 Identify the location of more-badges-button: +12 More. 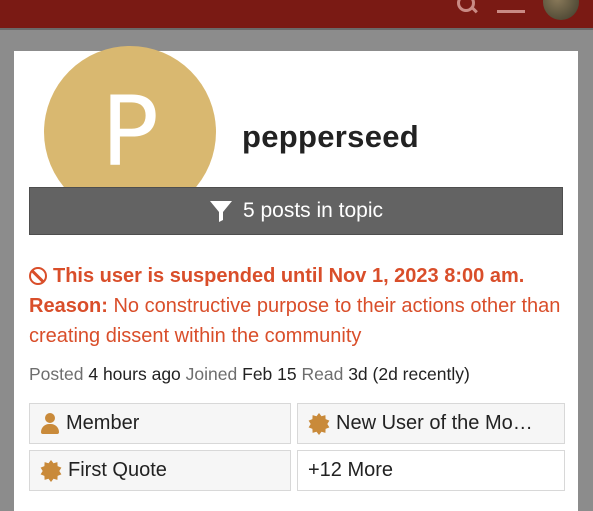
(431, 470).